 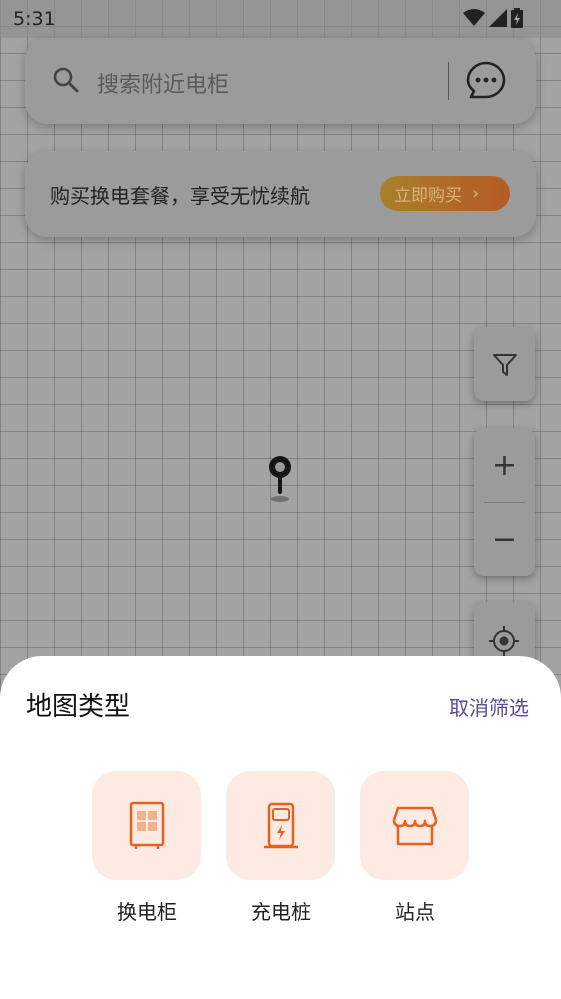 What do you see at coordinates (504, 539) in the screenshot?
I see `zoom-out-button: −` at bounding box center [504, 539].